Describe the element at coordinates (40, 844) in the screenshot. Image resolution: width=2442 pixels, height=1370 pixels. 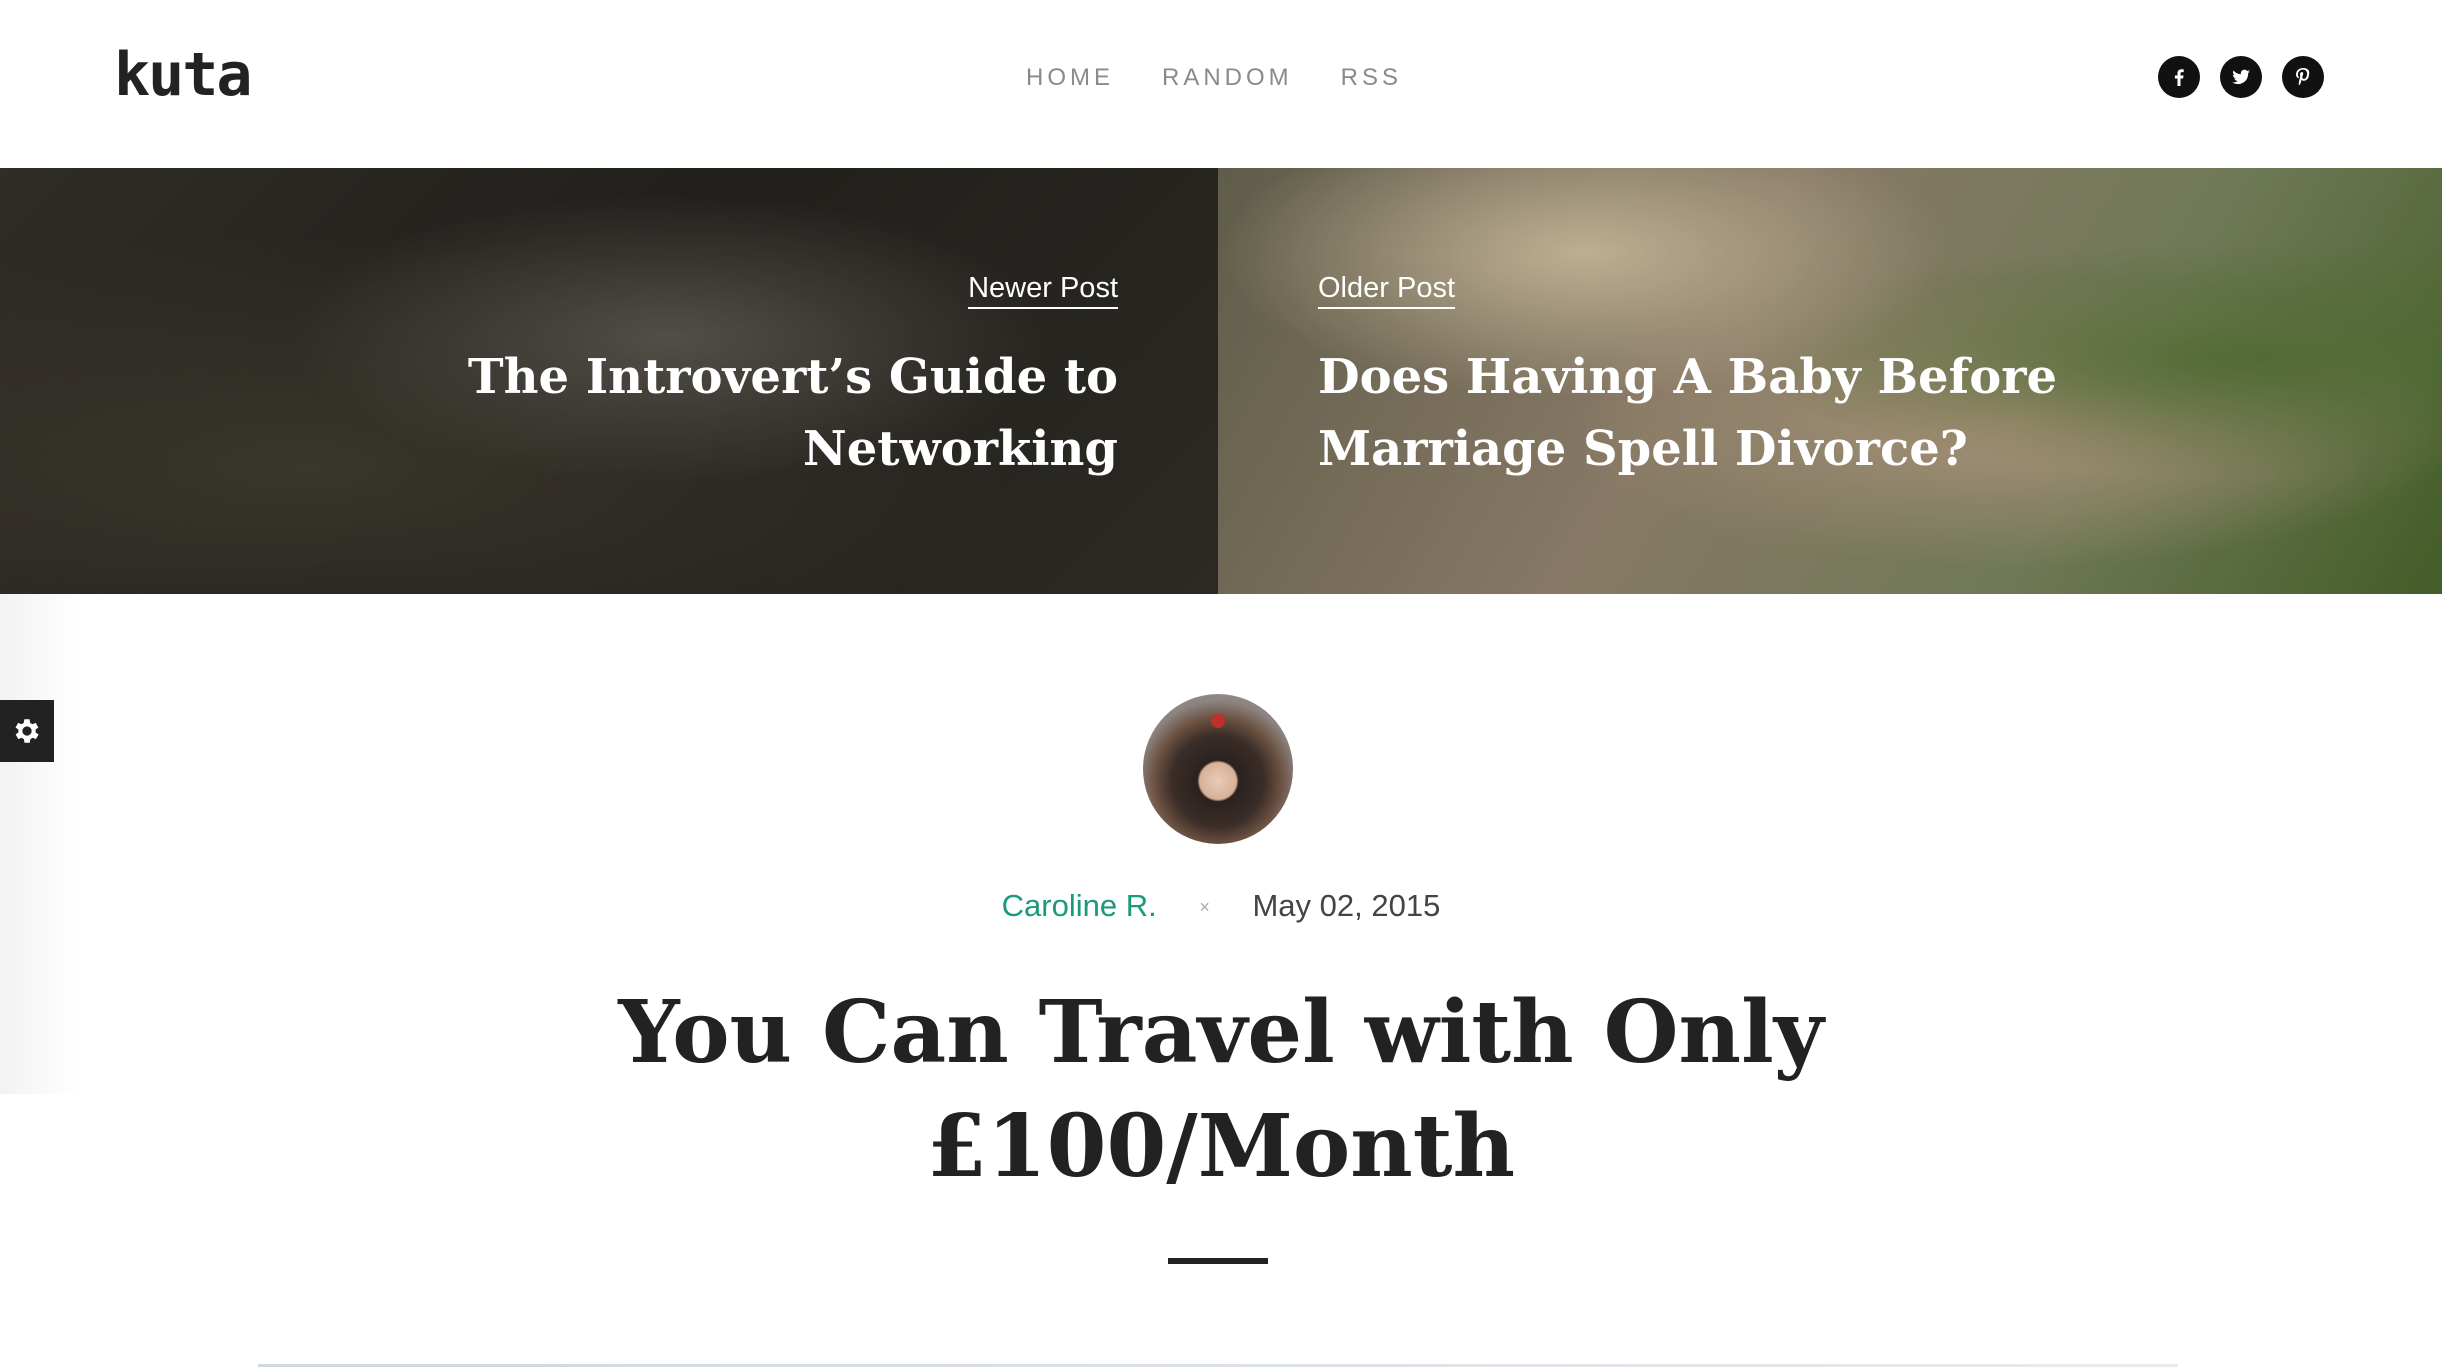
I see `side-shadow` at that location.